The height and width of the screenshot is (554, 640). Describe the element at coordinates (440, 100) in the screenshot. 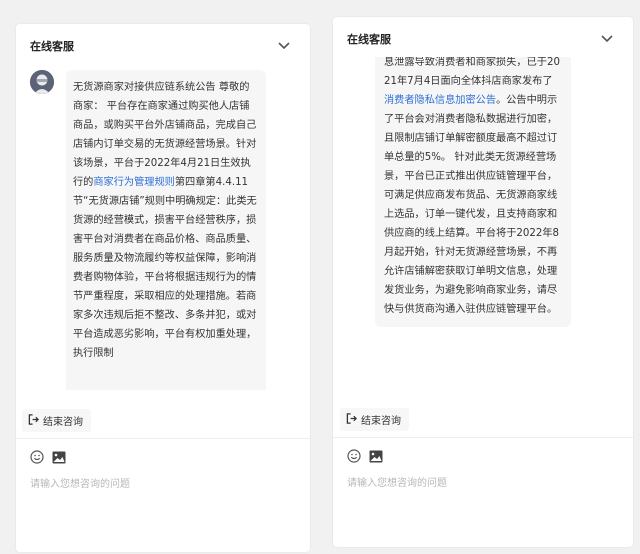

I see `privacy-notice-link: 消费者隐私信息加密公告` at that location.